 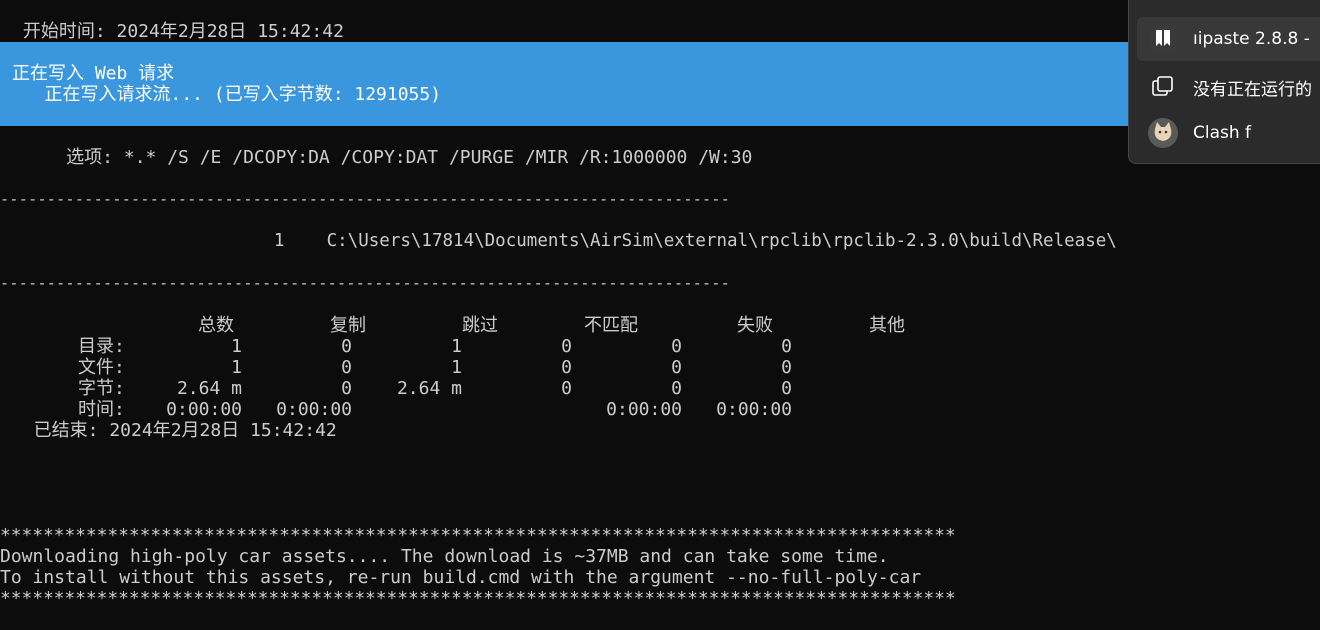 What do you see at coordinates (480, 325) in the screenshot?
I see `stats-header-skipped: 跳过` at bounding box center [480, 325].